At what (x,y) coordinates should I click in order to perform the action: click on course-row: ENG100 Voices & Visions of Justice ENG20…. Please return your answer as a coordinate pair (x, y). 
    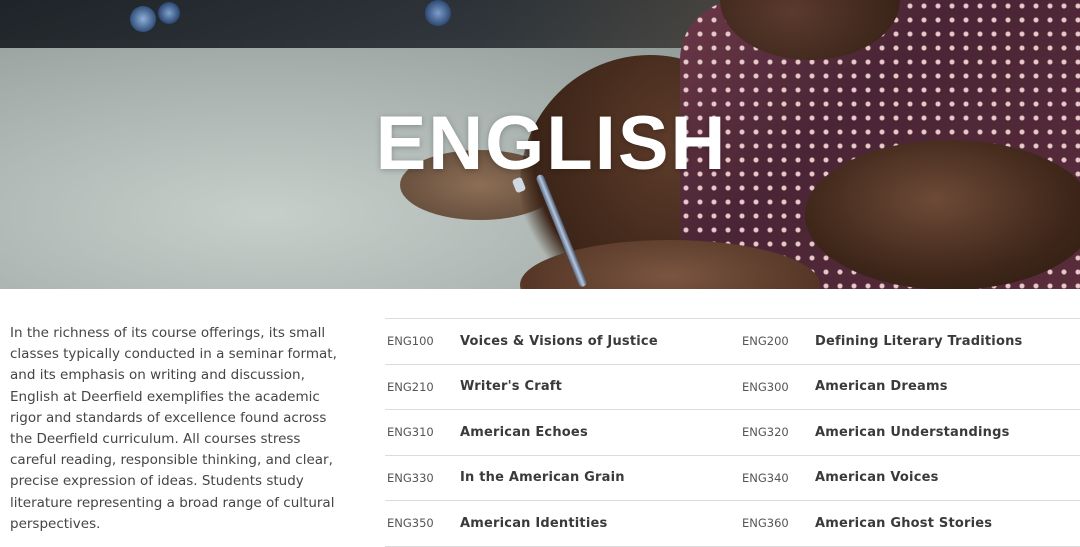
    Looking at the image, I should click on (732, 342).